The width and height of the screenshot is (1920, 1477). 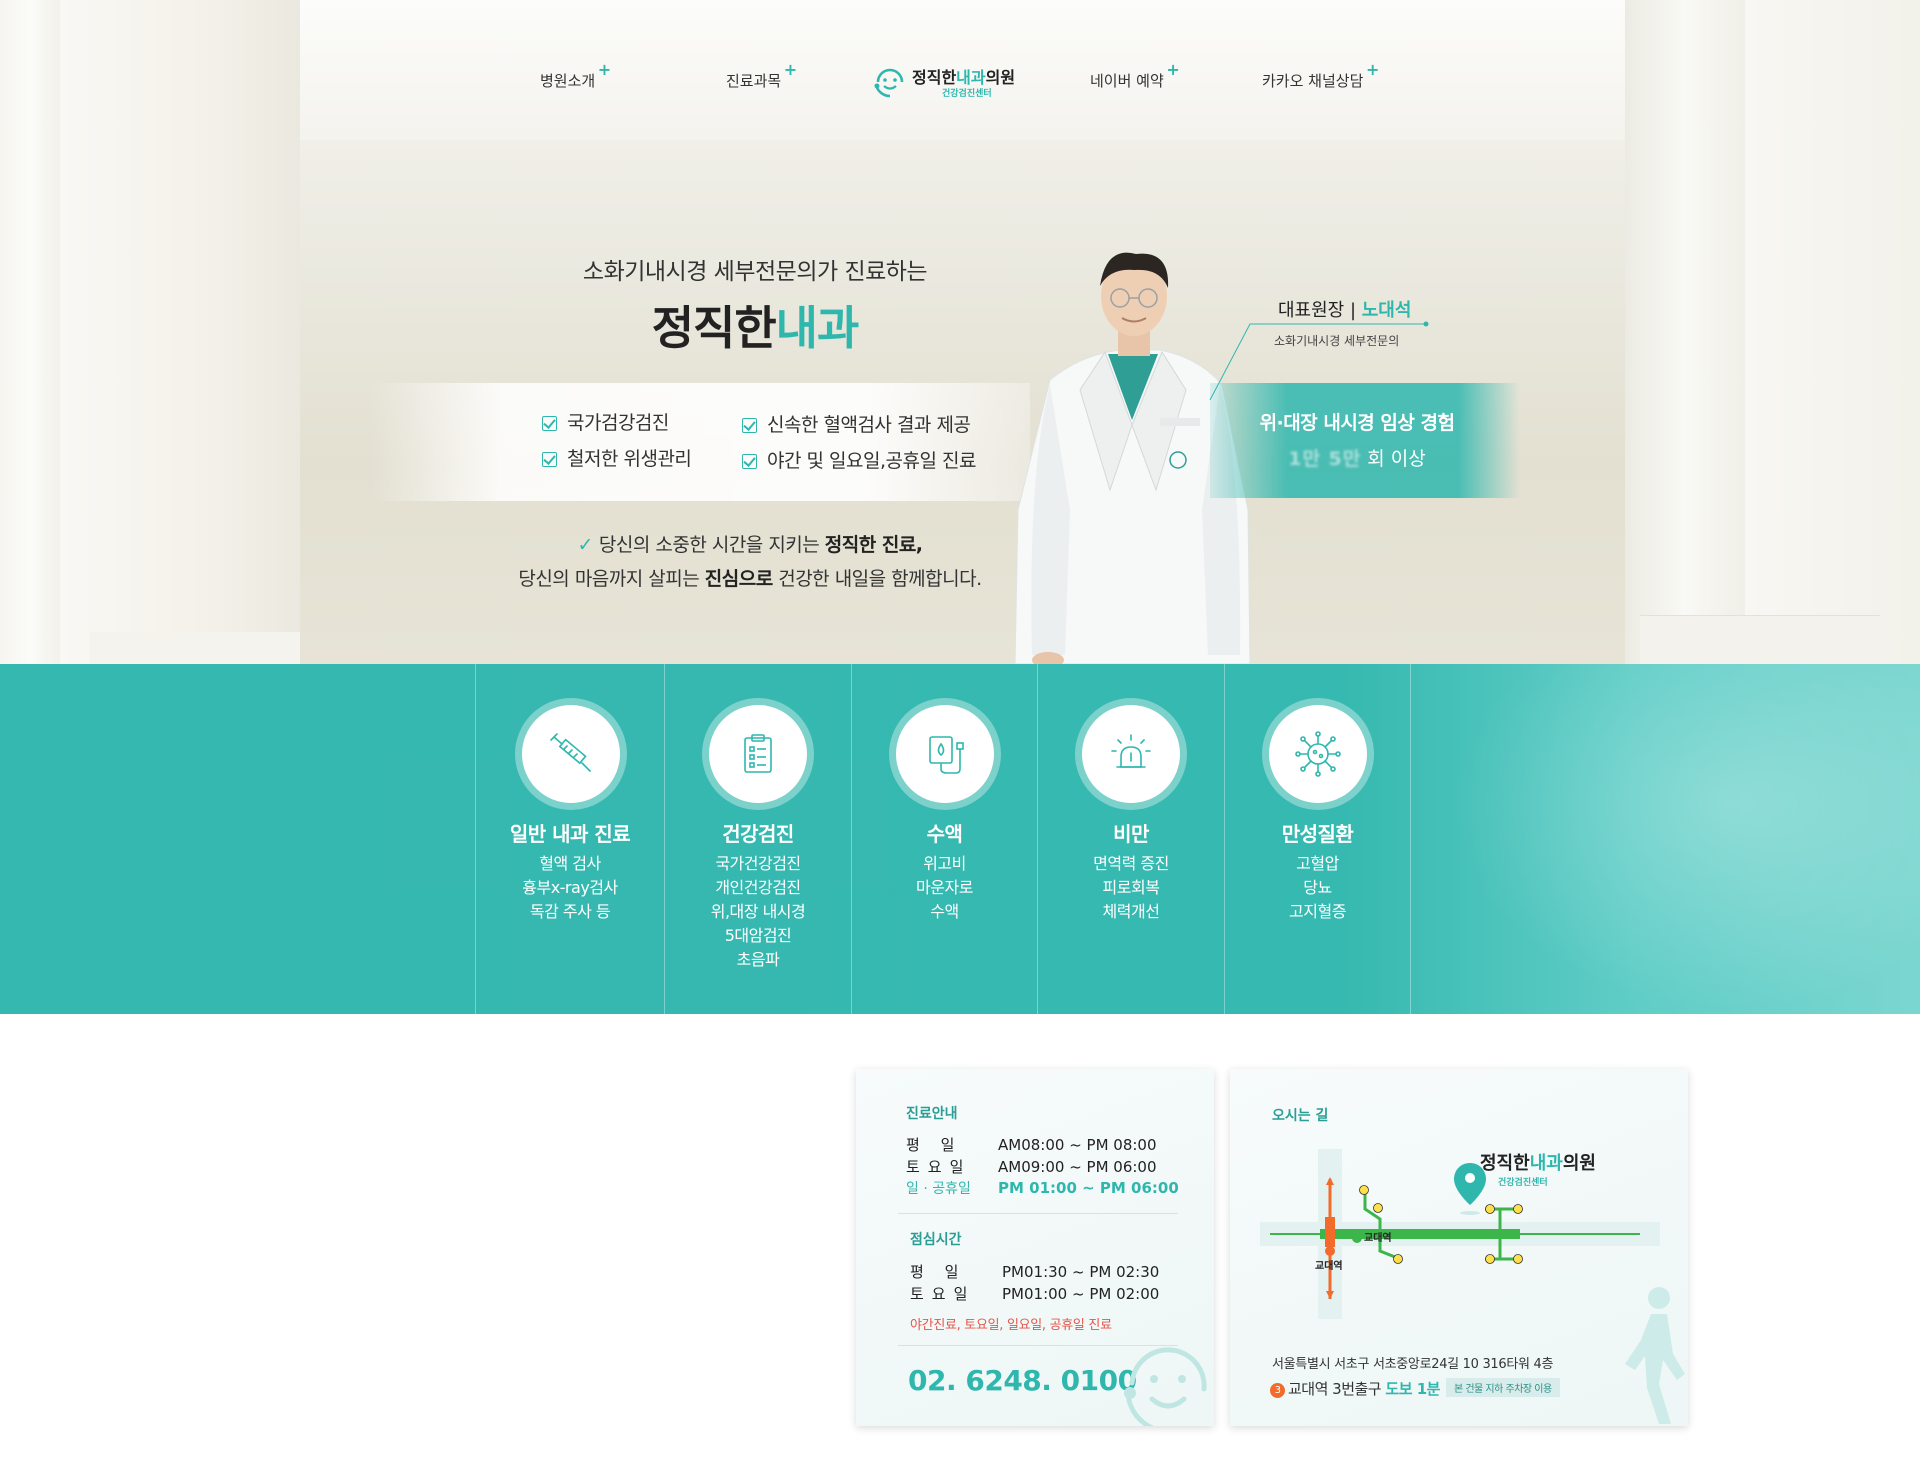 What do you see at coordinates (944, 863) in the screenshot?
I see `service-line: 위고비` at bounding box center [944, 863].